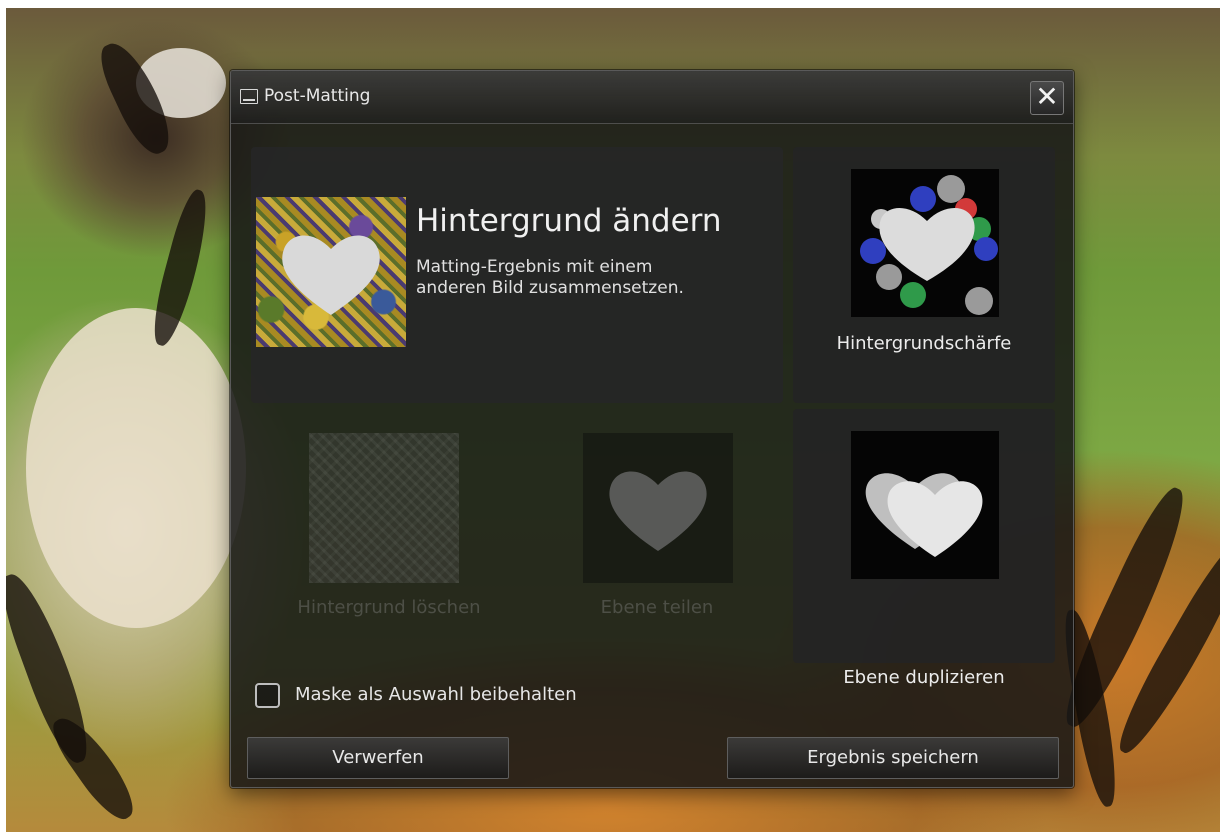 The height and width of the screenshot is (836, 1226). What do you see at coordinates (569, 221) in the screenshot?
I see `change-background-title: Hintergrund ändern` at bounding box center [569, 221].